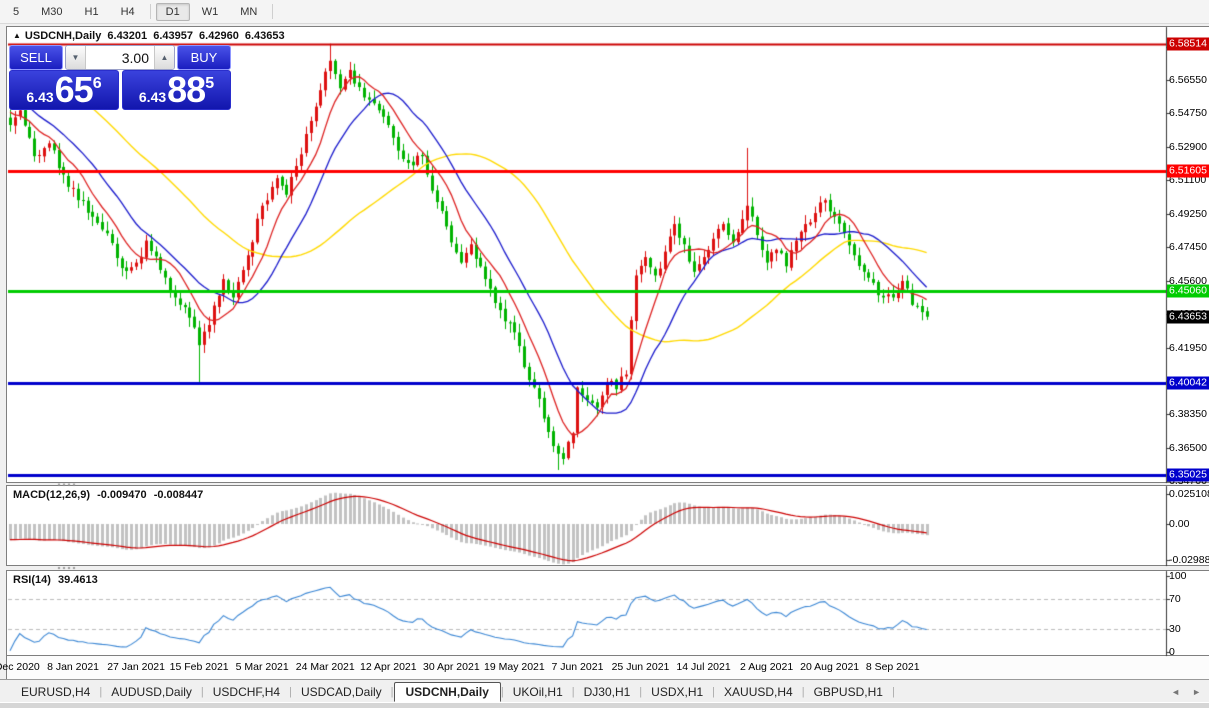 Image resolution: width=1209 pixels, height=708 pixels. Describe the element at coordinates (172, 11) in the screenshot. I see `timeframe-button-d1: D1` at that location.